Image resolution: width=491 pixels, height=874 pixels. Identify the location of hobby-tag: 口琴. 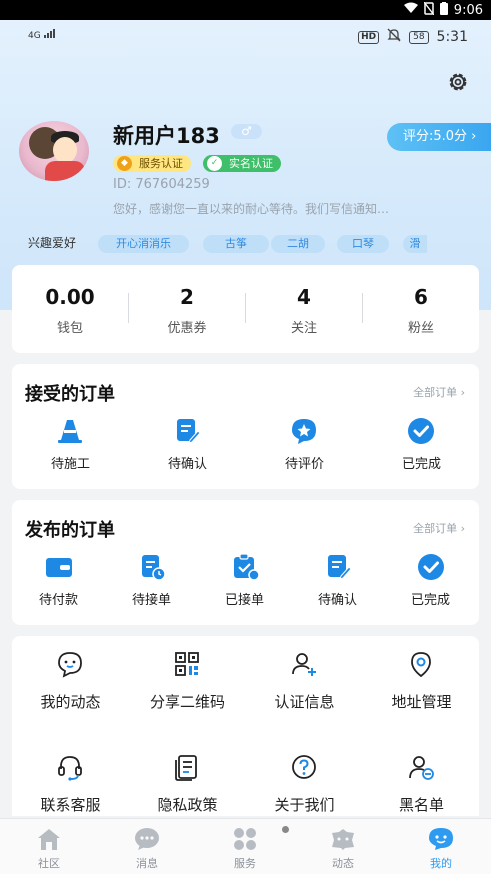
(363, 244).